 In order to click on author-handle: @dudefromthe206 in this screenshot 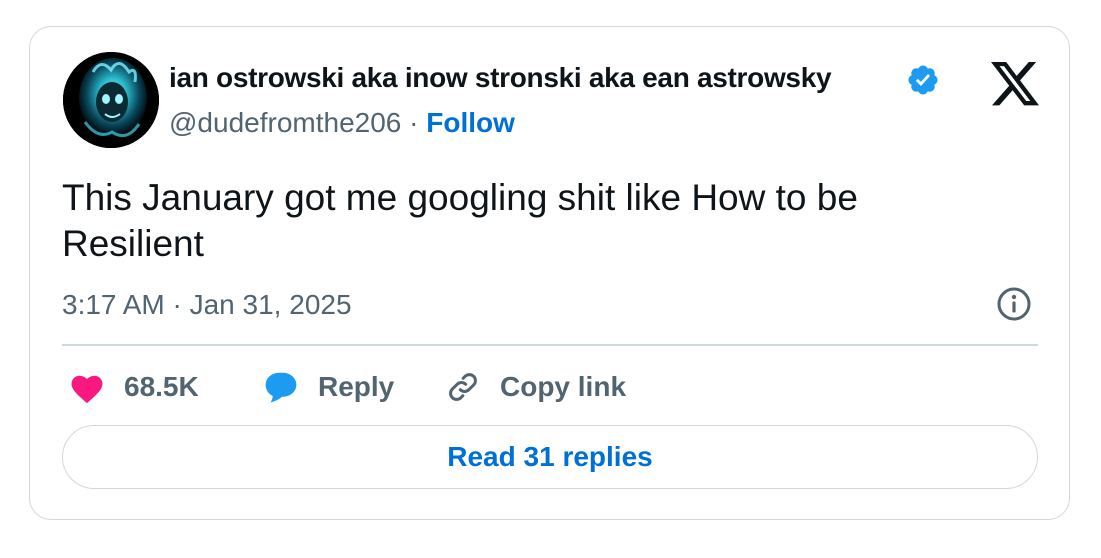, I will do `click(285, 122)`.